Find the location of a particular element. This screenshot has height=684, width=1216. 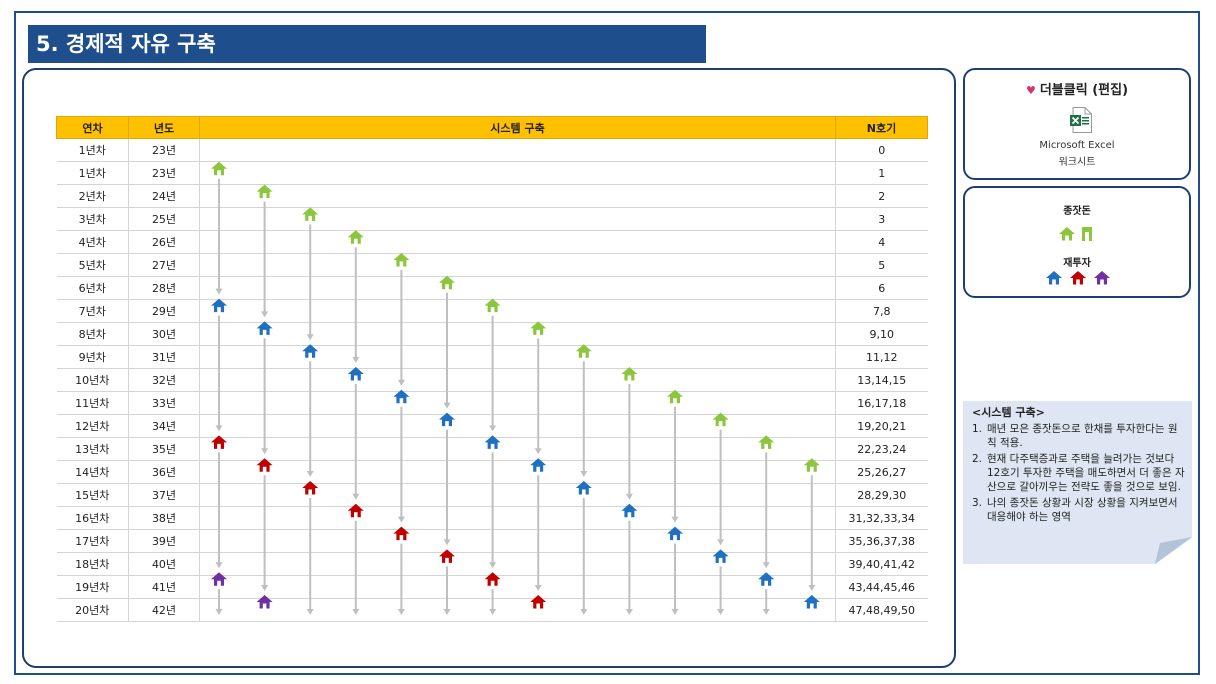

n-units-cell: 9,10 is located at coordinates (881, 334).